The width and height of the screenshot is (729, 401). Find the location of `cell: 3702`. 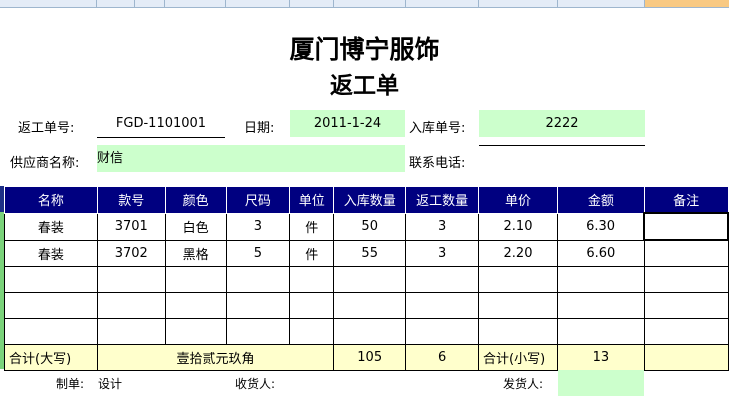

cell: 3702 is located at coordinates (131, 253).